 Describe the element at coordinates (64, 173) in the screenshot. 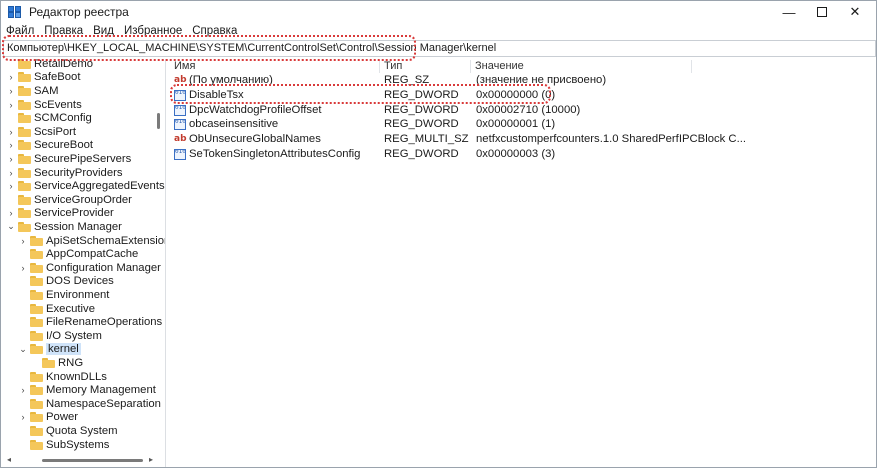

I see `tree-item: › SecurityProviders` at that location.